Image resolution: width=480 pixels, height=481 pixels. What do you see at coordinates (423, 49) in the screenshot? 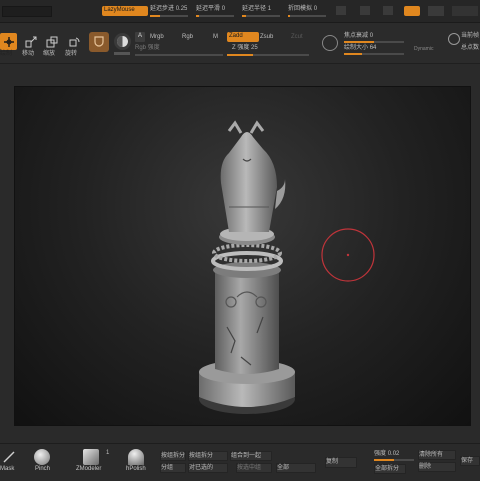
I see `dynamic-toggle: Dynamic` at bounding box center [423, 49].